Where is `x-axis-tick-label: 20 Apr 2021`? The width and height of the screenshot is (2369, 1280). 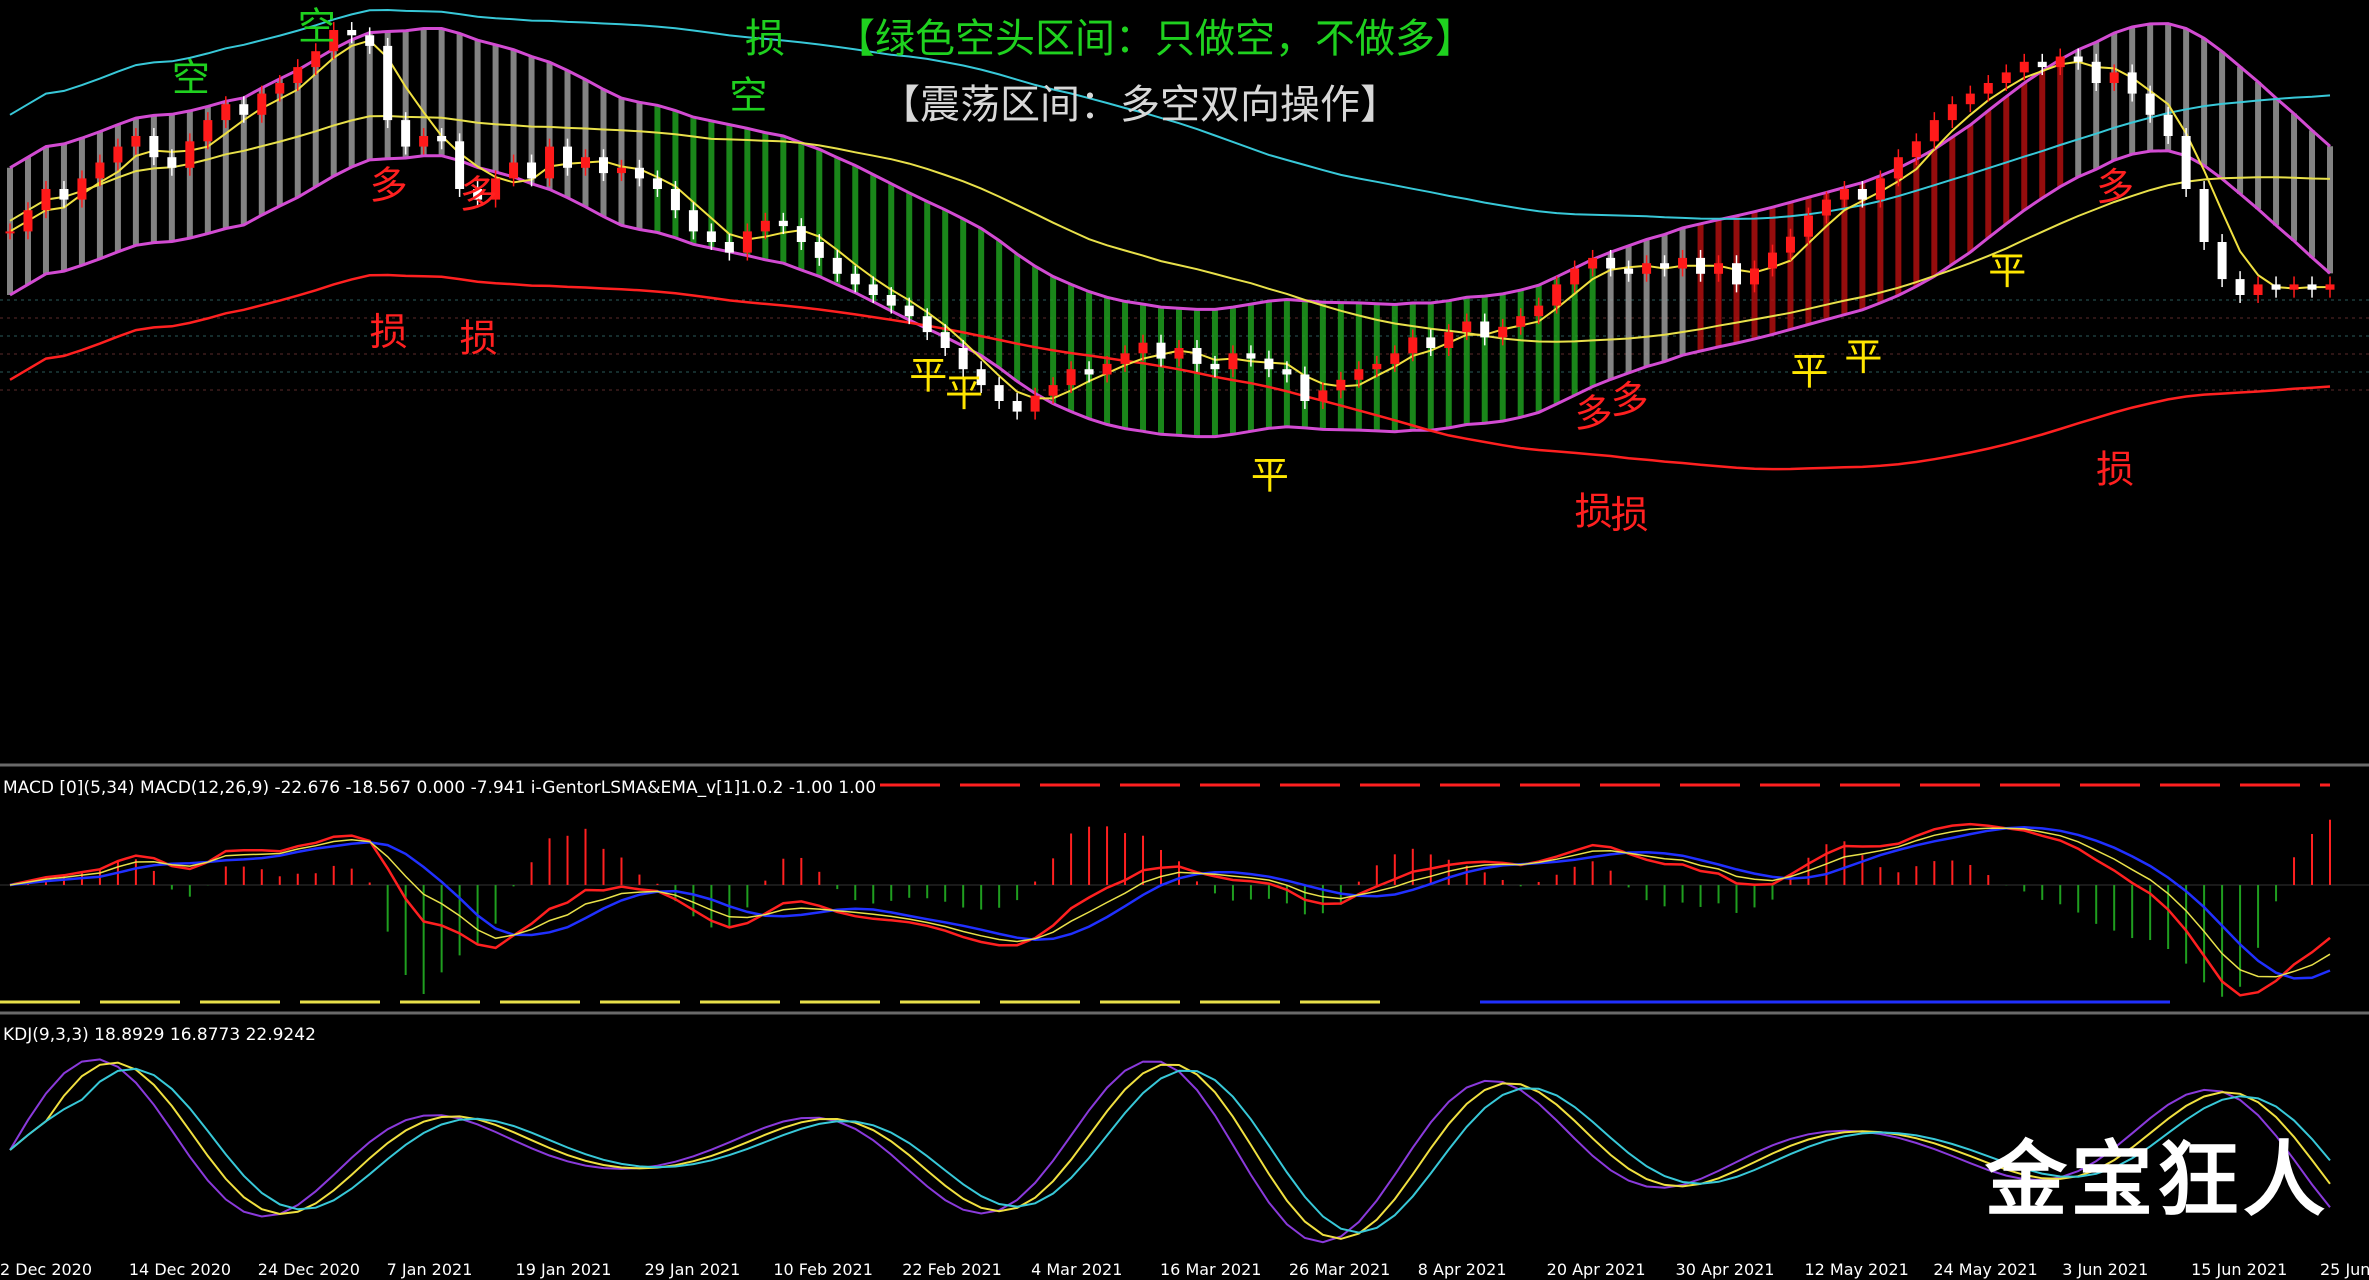 x-axis-tick-label: 20 Apr 2021 is located at coordinates (1596, 1269).